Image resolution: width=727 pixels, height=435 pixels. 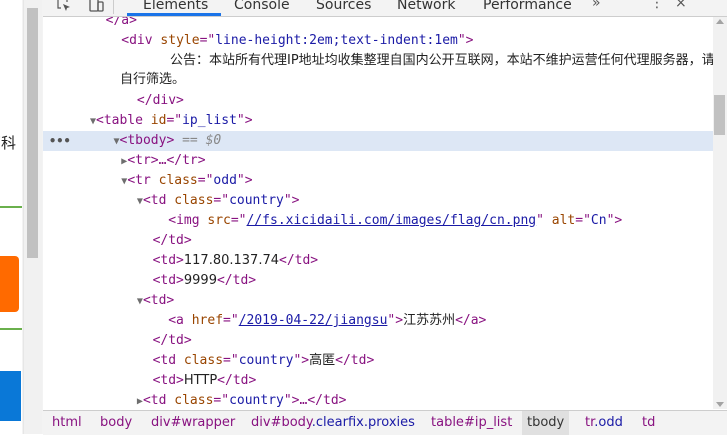 I want to click on tree-row: ▶<tr>…</tr>, so click(x=378, y=161).